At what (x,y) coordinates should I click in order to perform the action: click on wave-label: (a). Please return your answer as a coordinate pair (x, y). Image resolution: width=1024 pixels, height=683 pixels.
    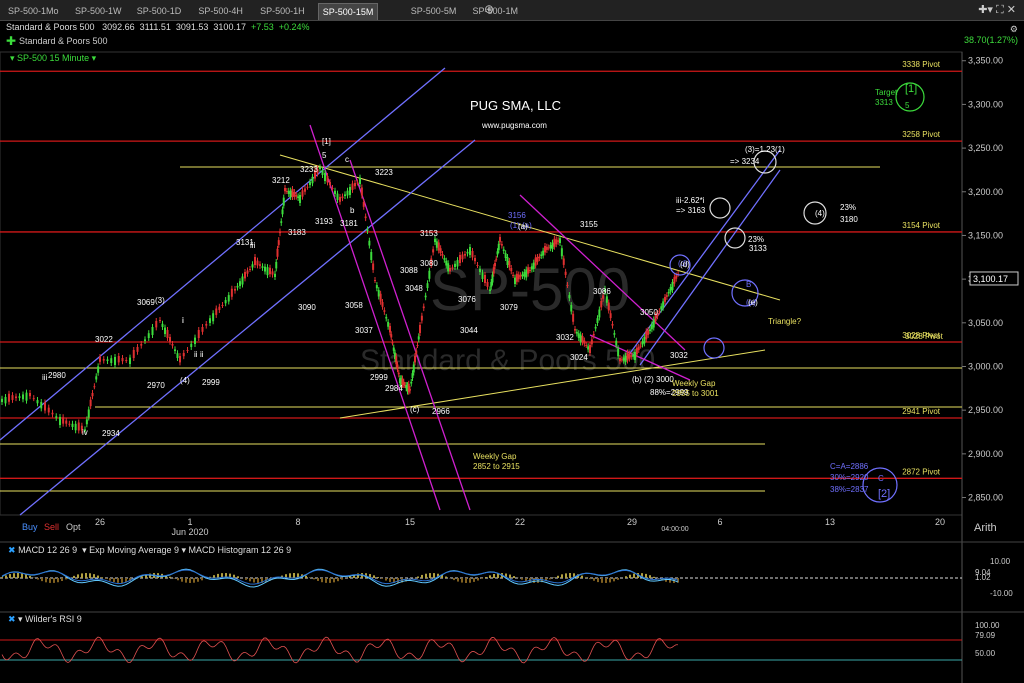
    Looking at the image, I should click on (523, 226).